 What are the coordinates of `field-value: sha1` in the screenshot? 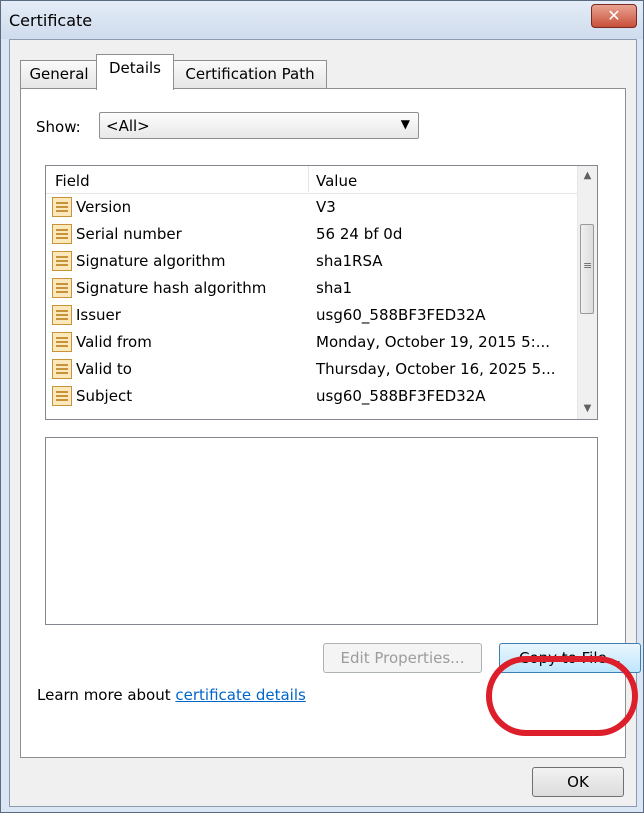 It's located at (334, 288).